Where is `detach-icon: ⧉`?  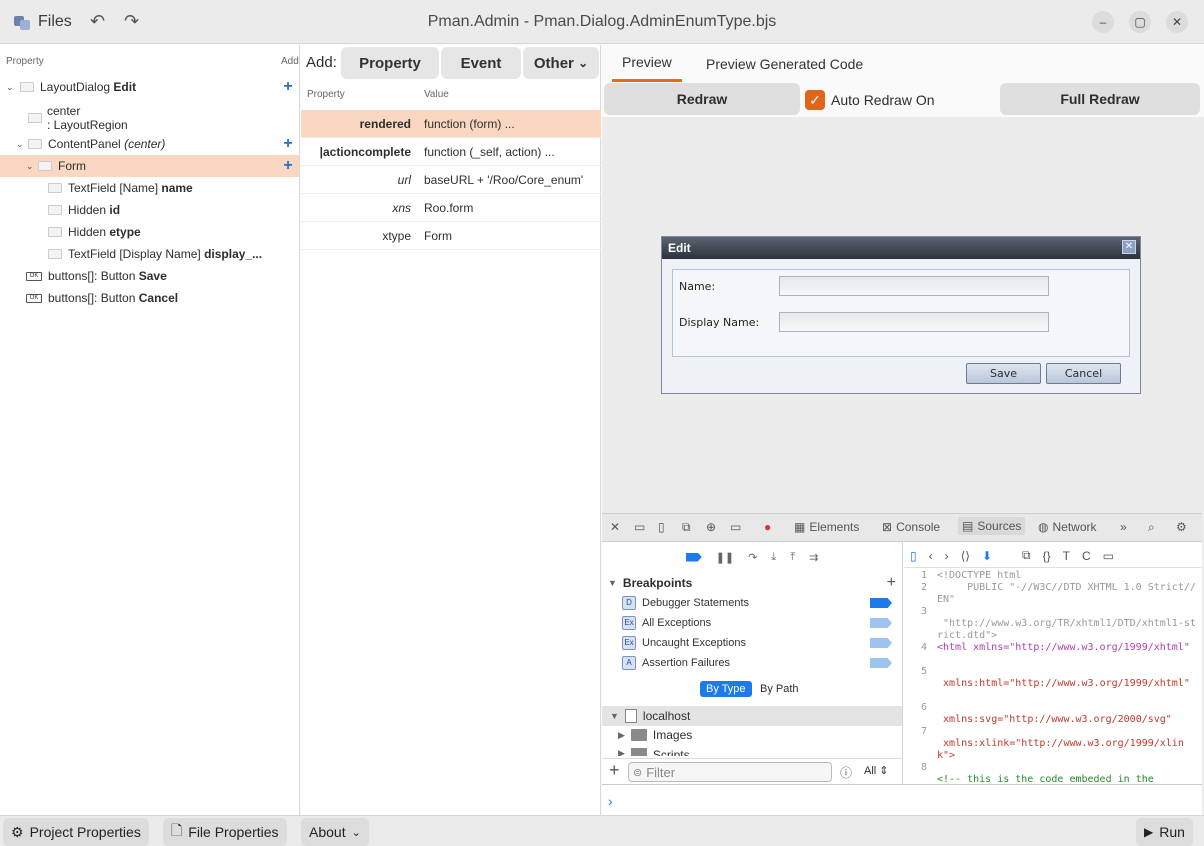
detach-icon: ⧉ is located at coordinates (686, 527).